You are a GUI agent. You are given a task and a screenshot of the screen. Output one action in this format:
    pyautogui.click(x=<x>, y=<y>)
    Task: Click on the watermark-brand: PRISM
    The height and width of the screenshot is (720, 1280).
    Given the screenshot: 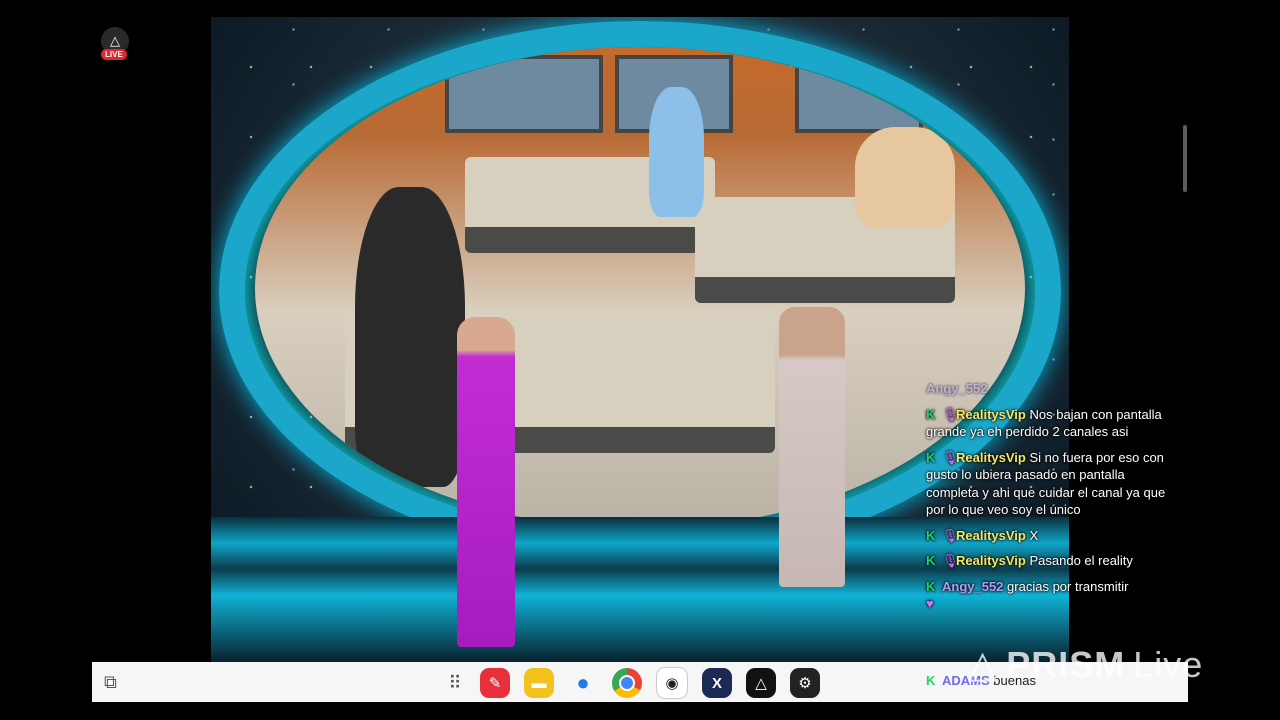 What is the action you would take?
    pyautogui.click(x=1066, y=664)
    